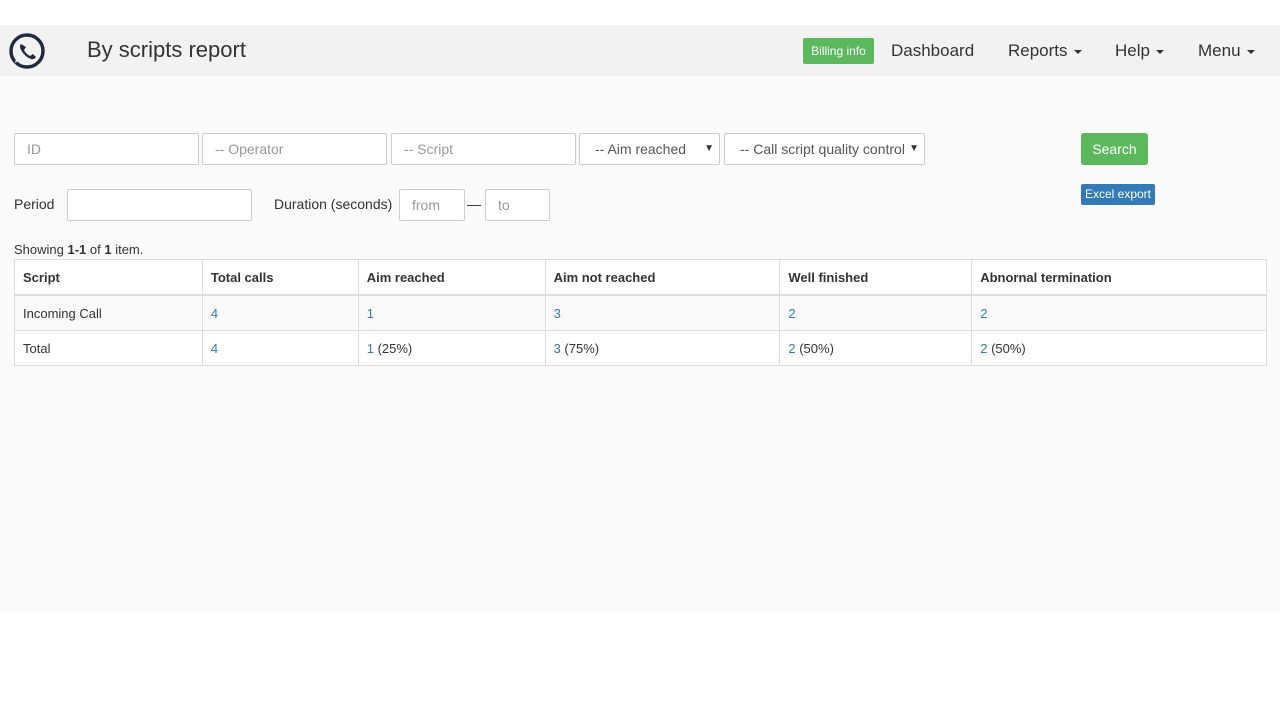 The image size is (1280, 720). I want to click on excel-export-button: Excel export, so click(1118, 194).